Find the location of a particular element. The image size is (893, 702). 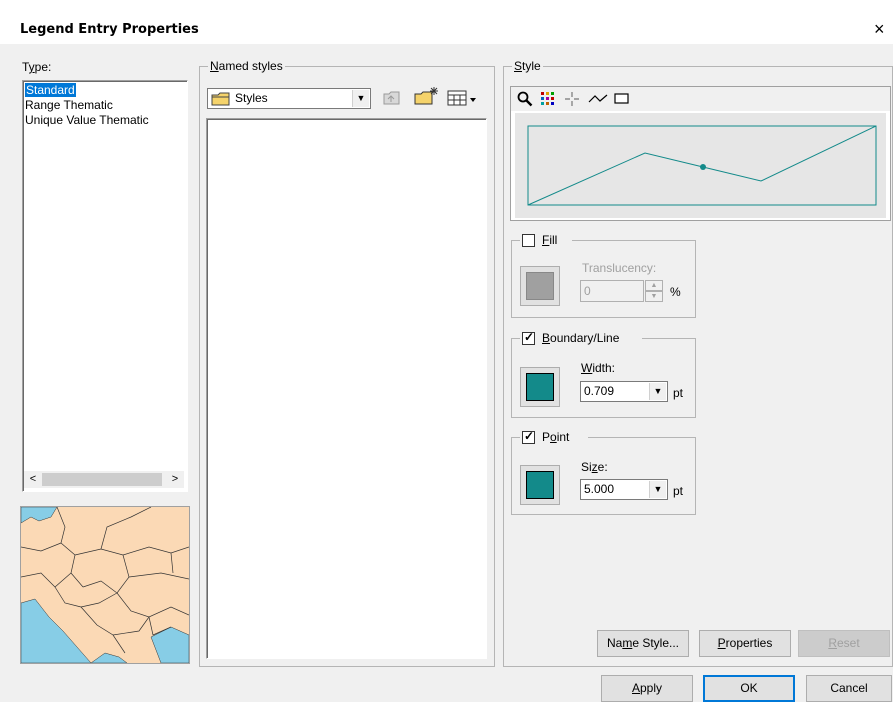

styles-folder-combo: Styles ▼ is located at coordinates (289, 98).